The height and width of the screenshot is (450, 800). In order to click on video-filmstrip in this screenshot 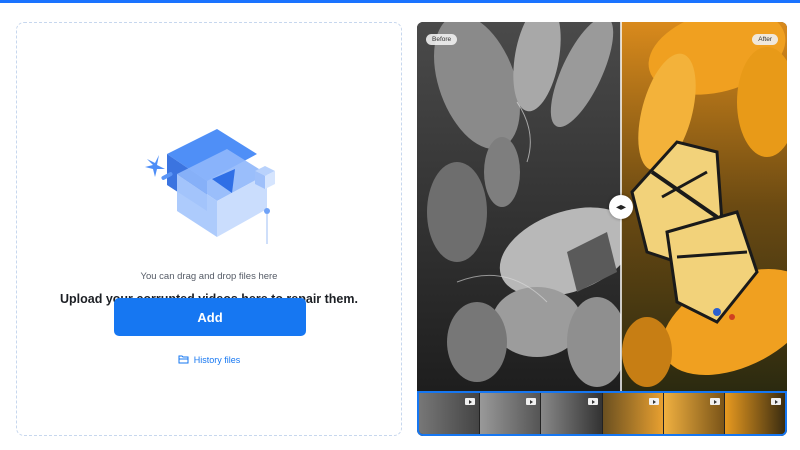, I will do `click(602, 413)`.